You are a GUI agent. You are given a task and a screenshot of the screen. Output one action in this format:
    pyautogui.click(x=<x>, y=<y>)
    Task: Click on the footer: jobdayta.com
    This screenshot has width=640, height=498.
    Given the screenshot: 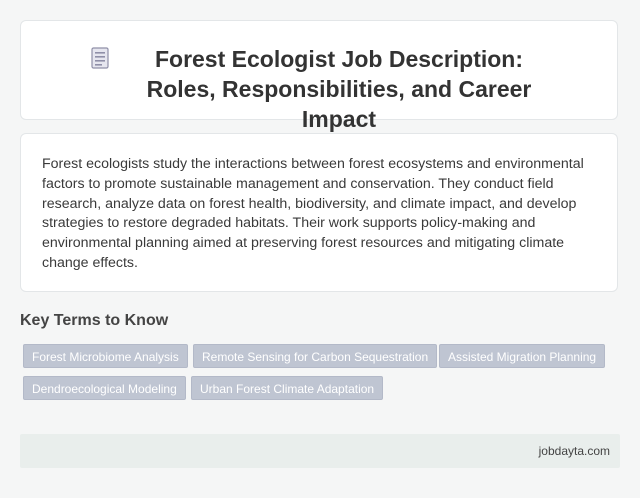 What is the action you would take?
    pyautogui.click(x=320, y=451)
    